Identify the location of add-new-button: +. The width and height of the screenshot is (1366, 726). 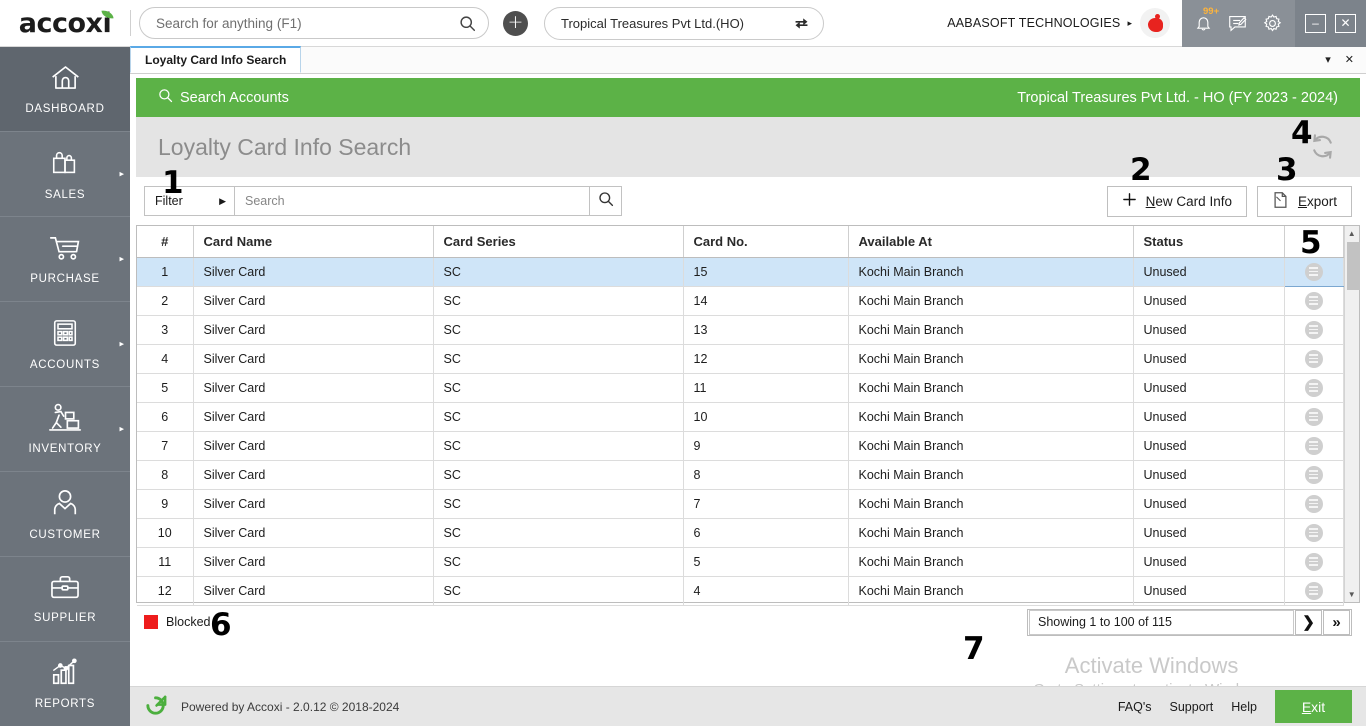
(515, 23).